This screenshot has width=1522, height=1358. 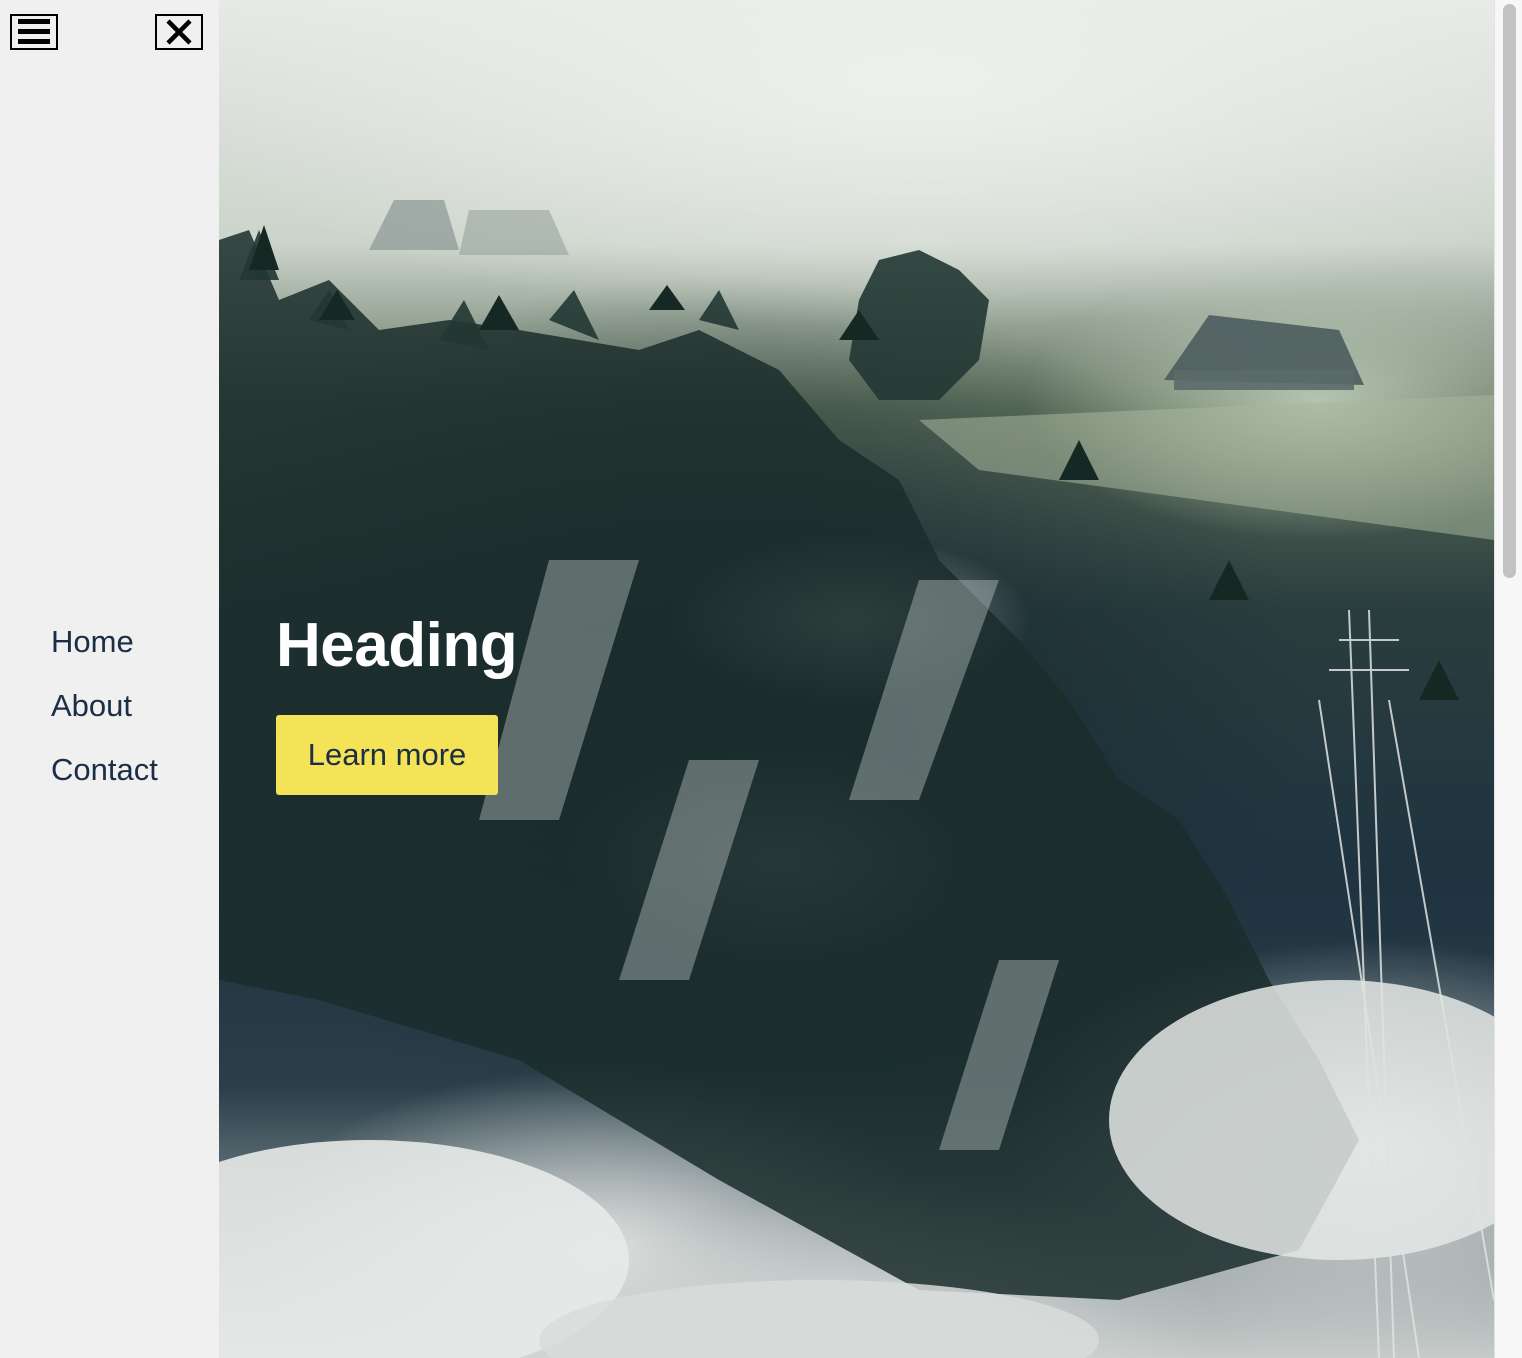 I want to click on close-menu-button, so click(x=179, y=32).